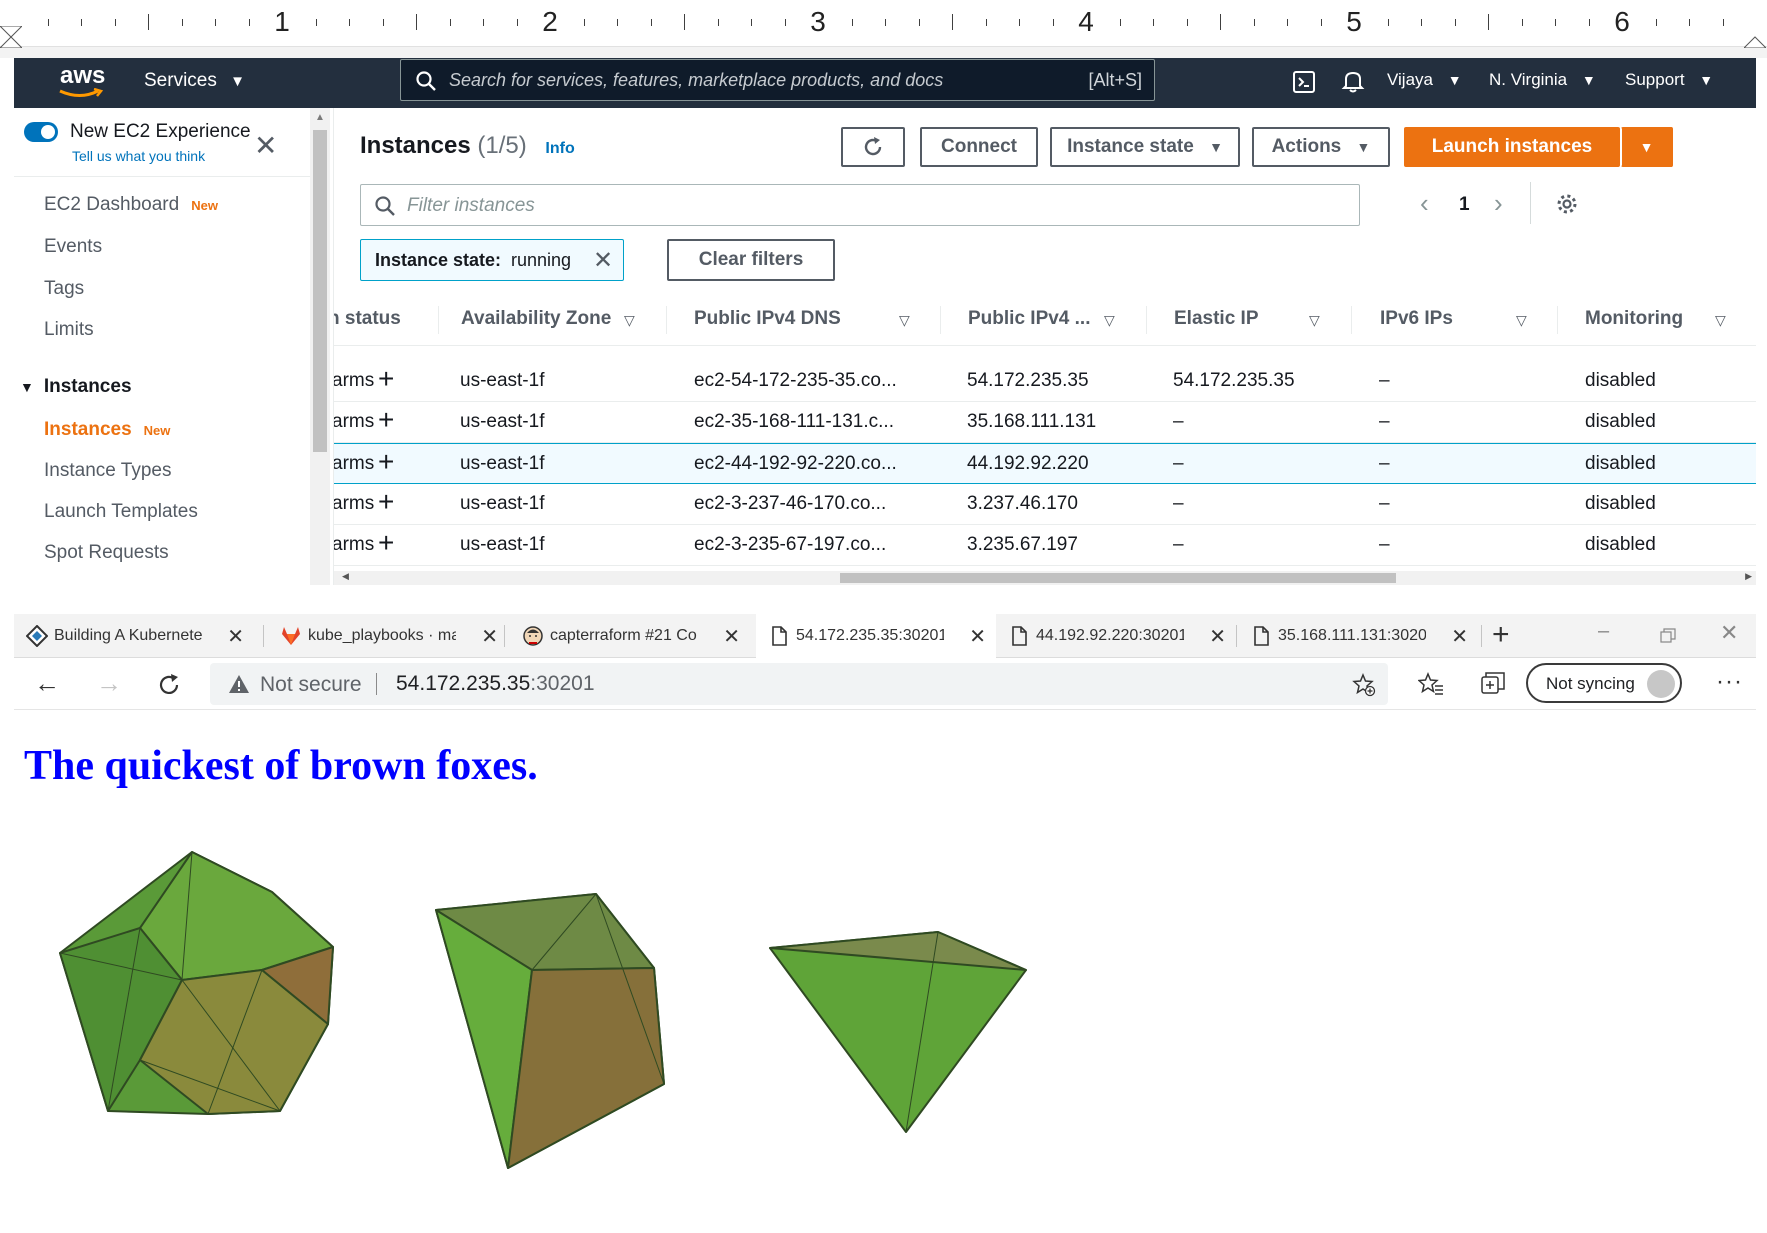 The height and width of the screenshot is (1233, 1767). I want to click on url-input: Not secure 54.172.235.35:30201, so click(799, 684).